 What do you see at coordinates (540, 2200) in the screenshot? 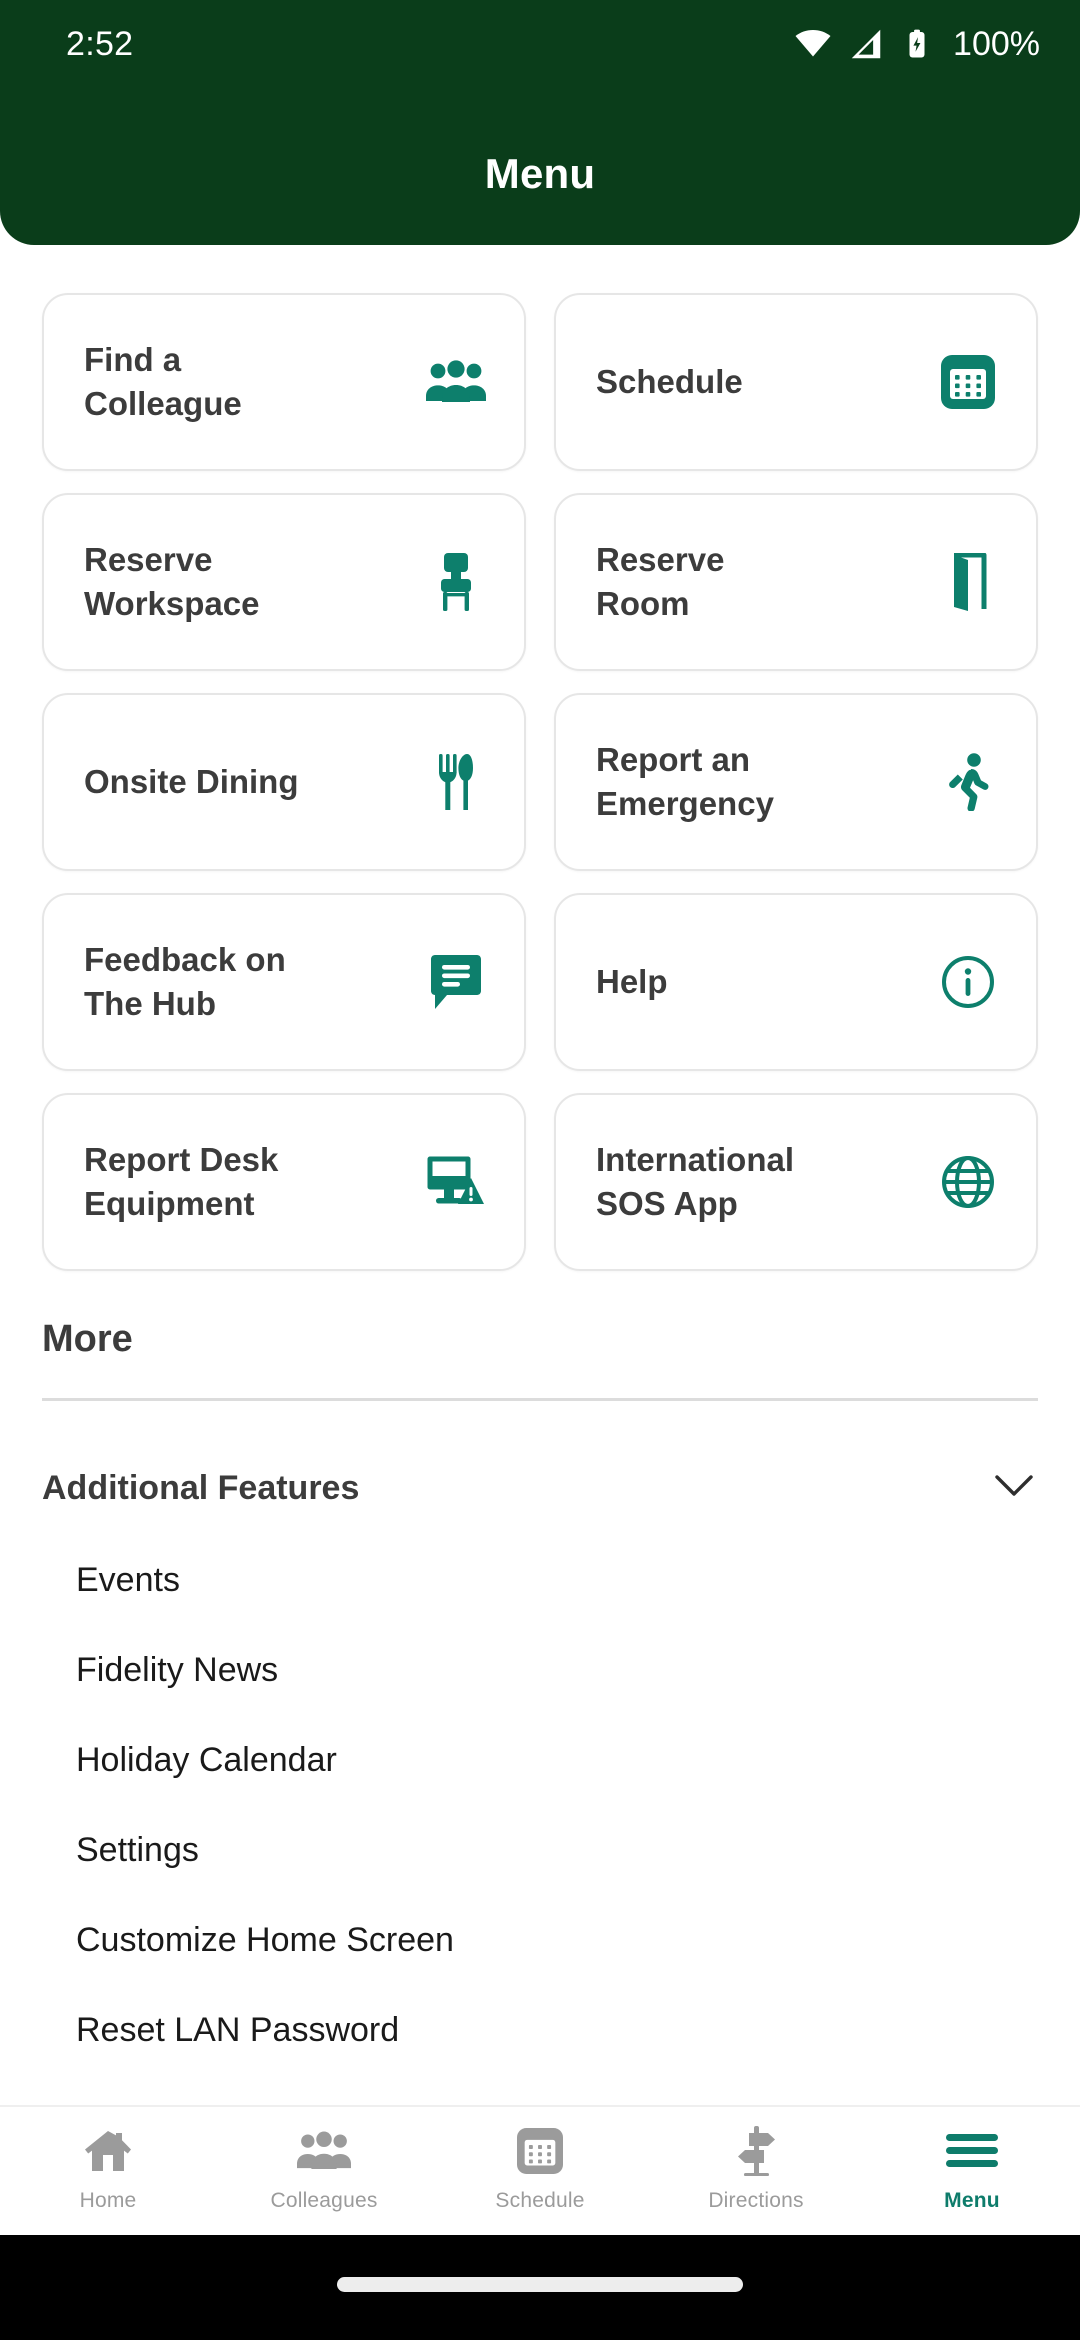
I see `nav-label: Schedule` at bounding box center [540, 2200].